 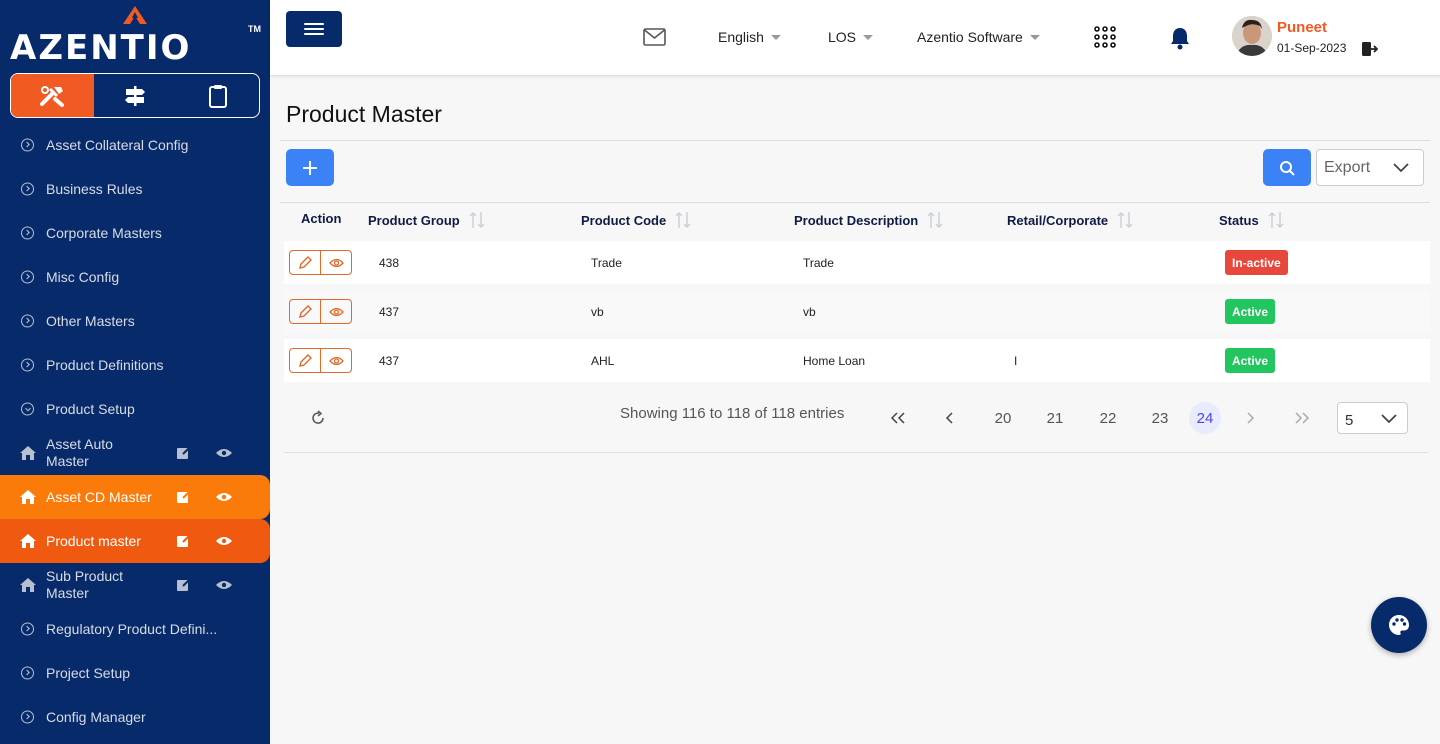 I want to click on chevron-left-icon, so click(x=949, y=418).